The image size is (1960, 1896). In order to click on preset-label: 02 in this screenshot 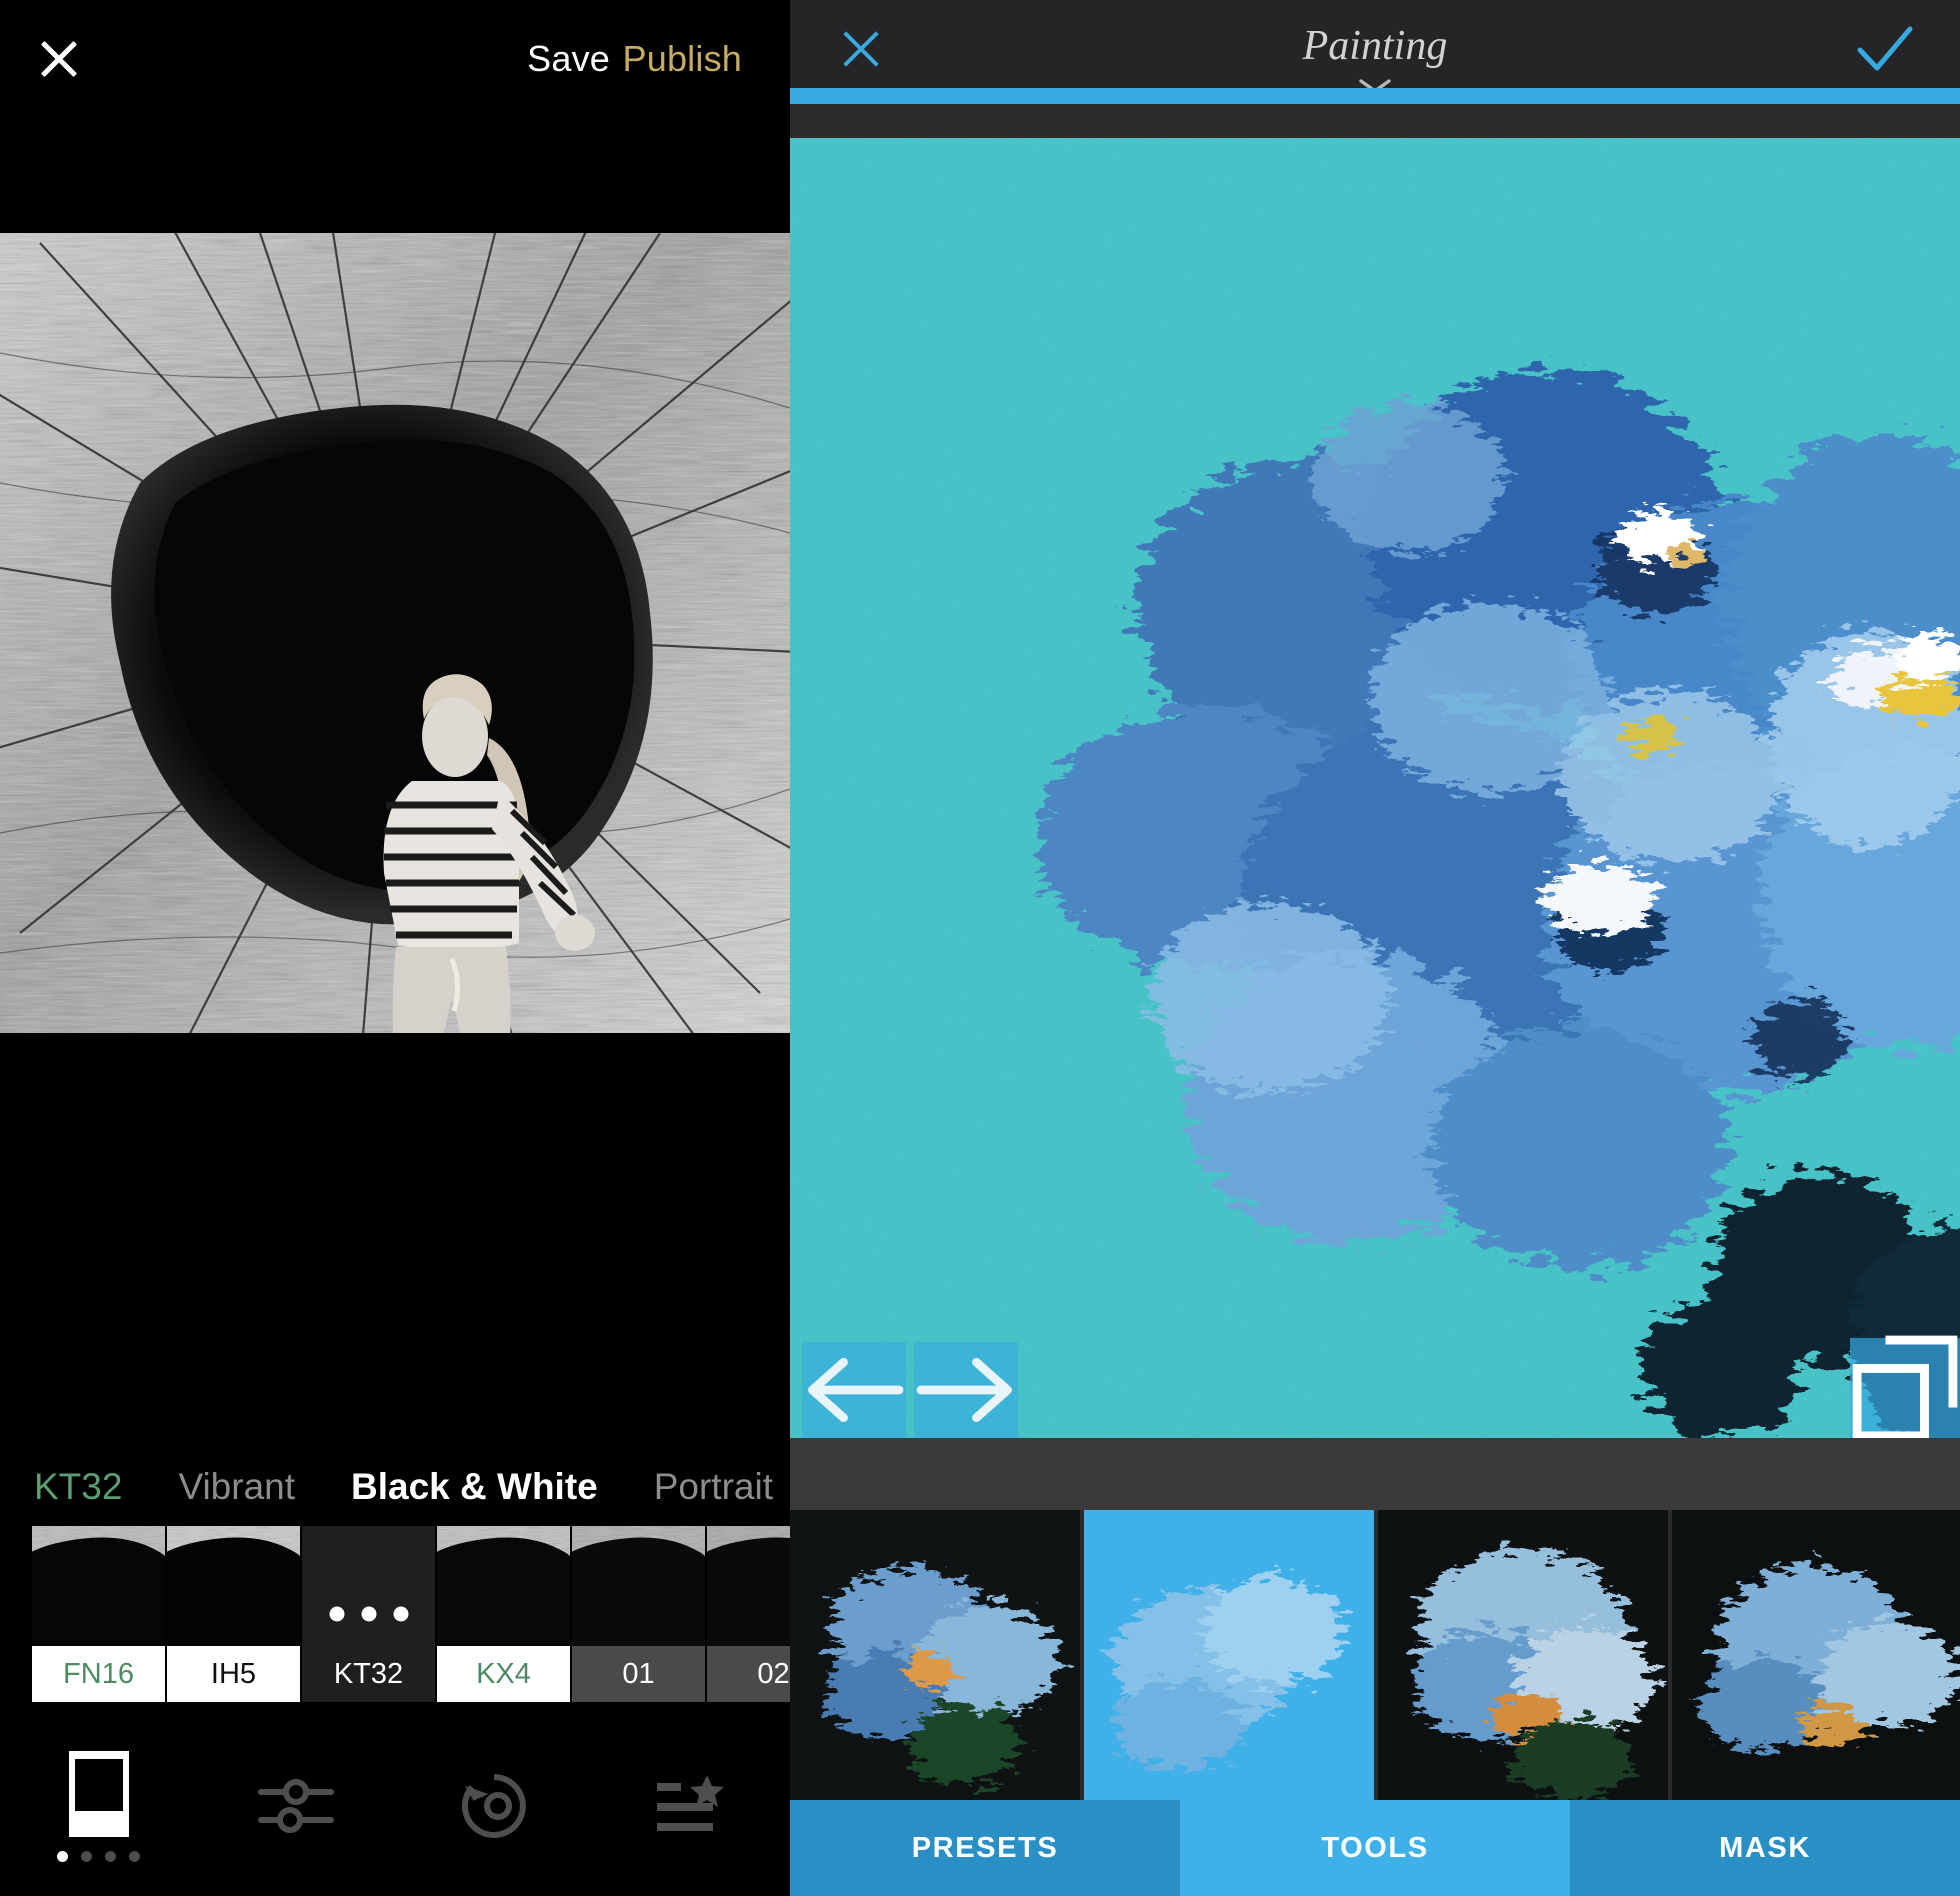, I will do `click(748, 1674)`.